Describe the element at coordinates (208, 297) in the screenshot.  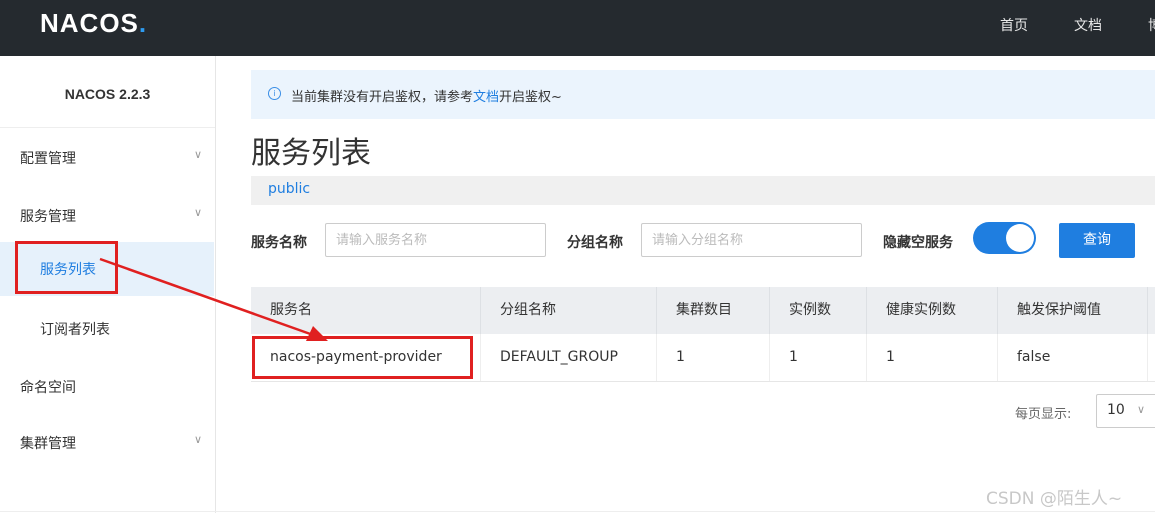
I see `arrow-line` at that location.